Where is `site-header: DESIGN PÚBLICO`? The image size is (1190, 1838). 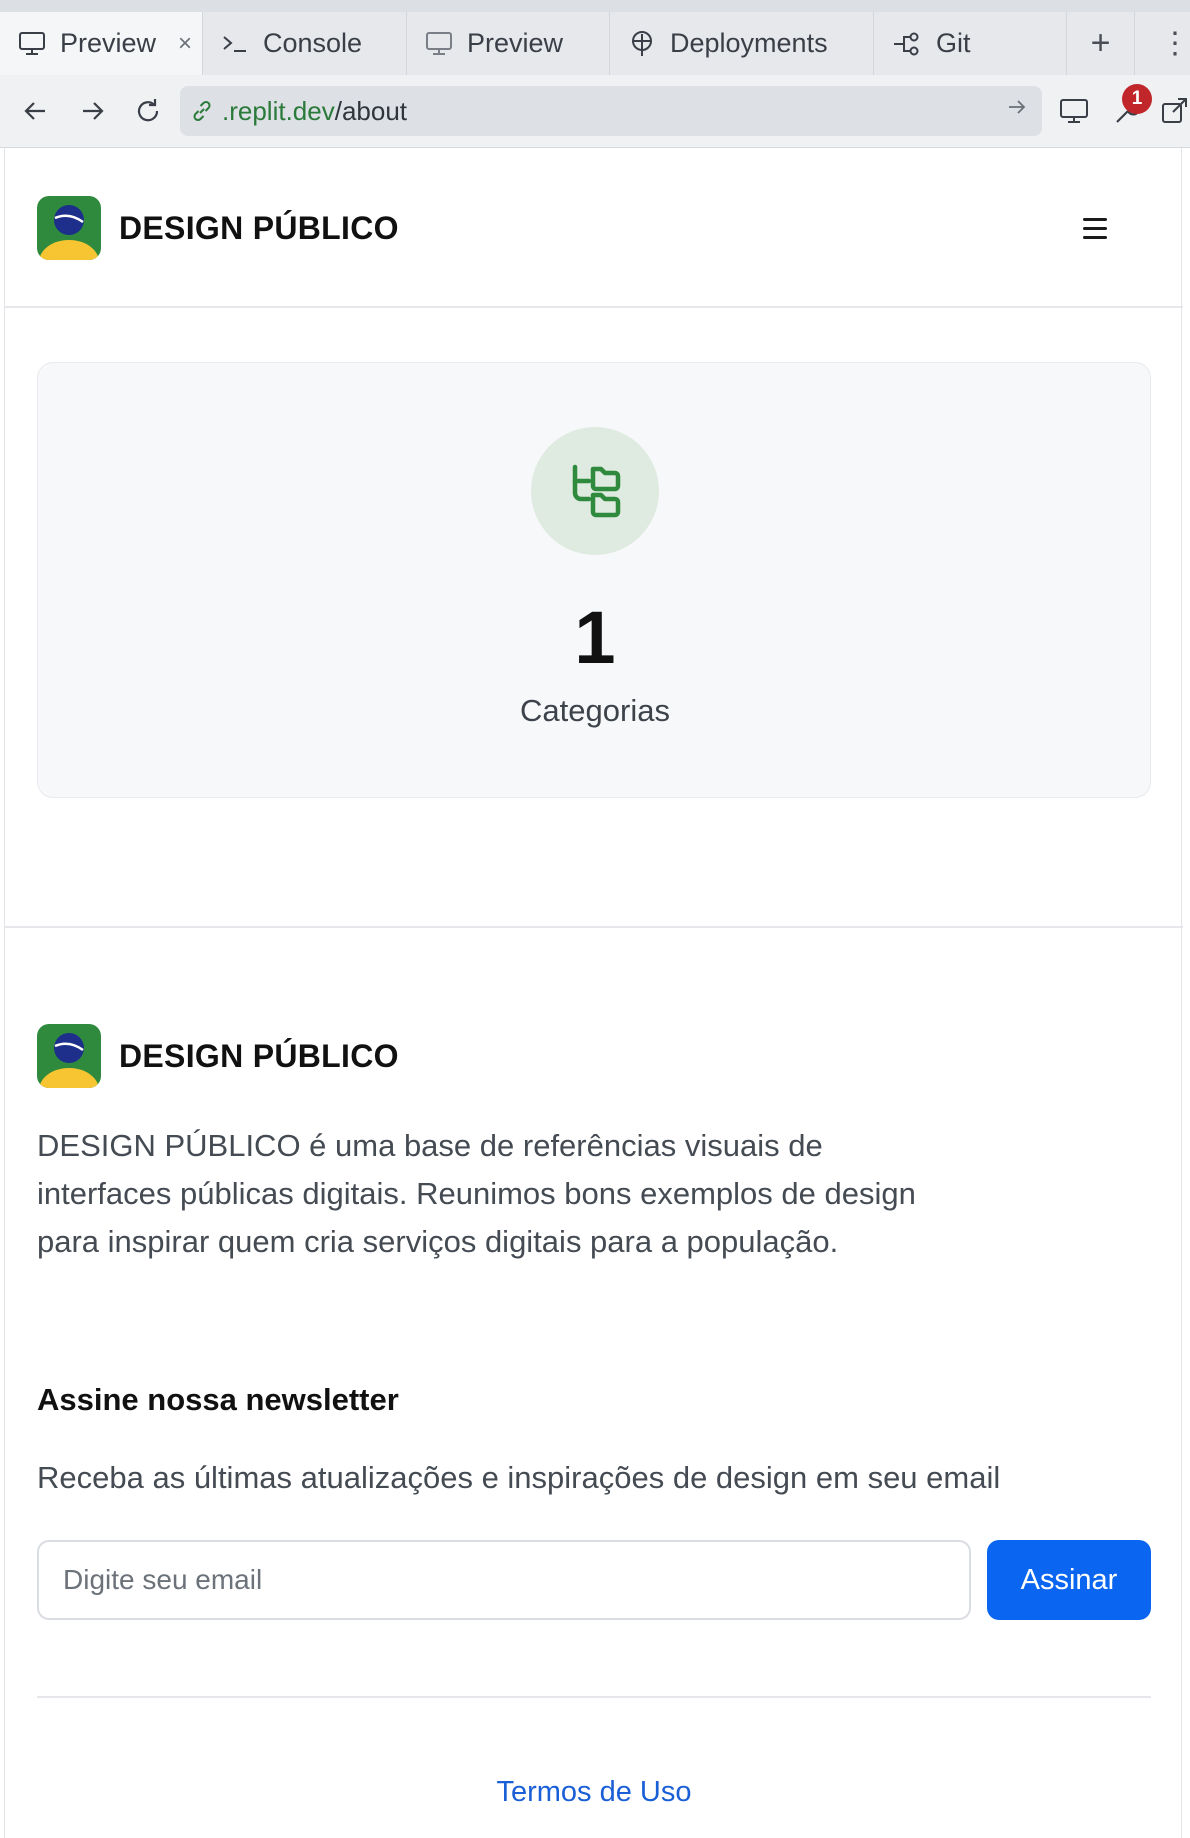 site-header: DESIGN PÚBLICO is located at coordinates (594, 228).